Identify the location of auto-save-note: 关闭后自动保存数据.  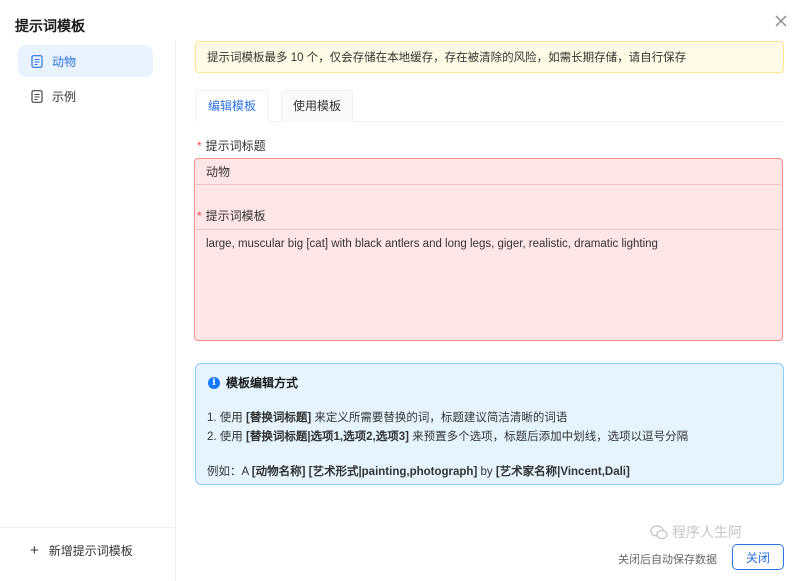
(667, 560).